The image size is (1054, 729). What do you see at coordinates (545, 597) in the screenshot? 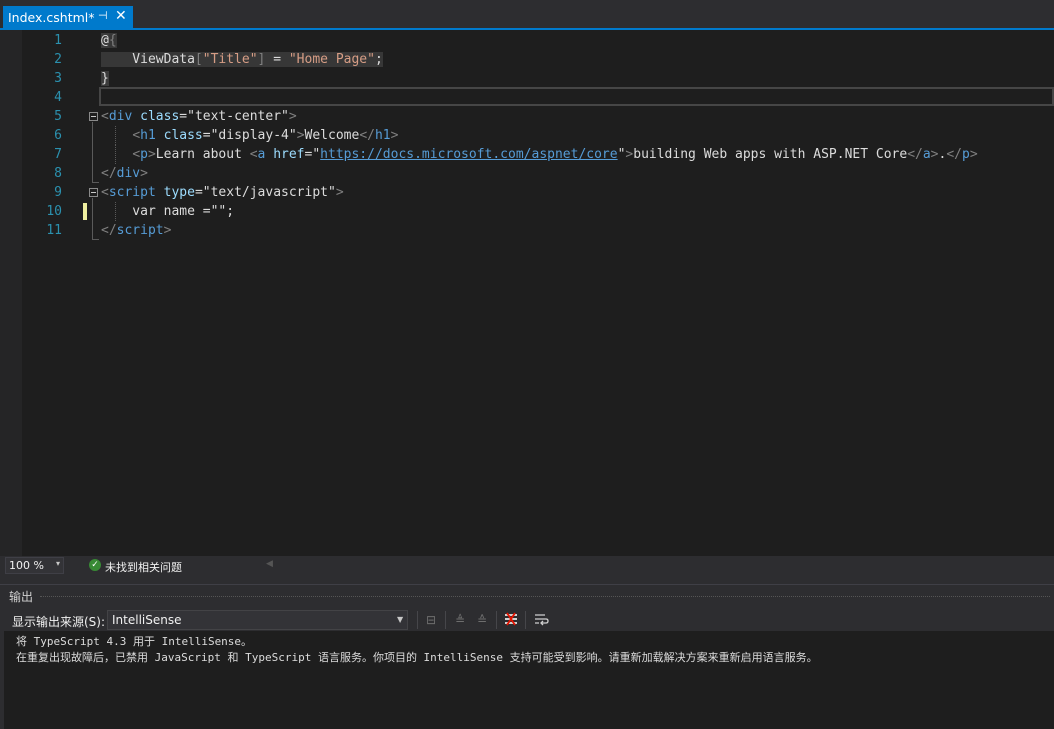
I see `title-divider` at bounding box center [545, 597].